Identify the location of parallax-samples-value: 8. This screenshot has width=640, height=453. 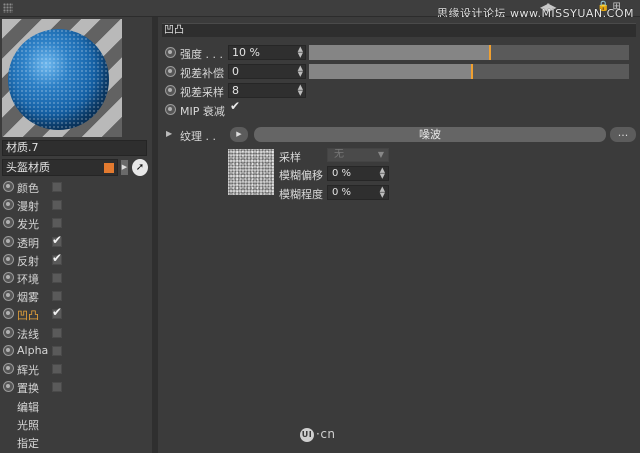
(235, 90).